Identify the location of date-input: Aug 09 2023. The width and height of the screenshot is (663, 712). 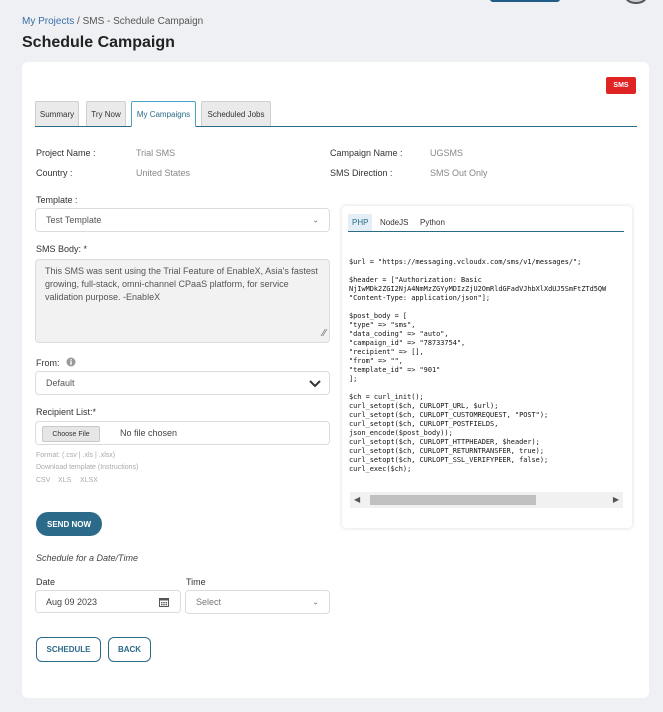
(108, 601).